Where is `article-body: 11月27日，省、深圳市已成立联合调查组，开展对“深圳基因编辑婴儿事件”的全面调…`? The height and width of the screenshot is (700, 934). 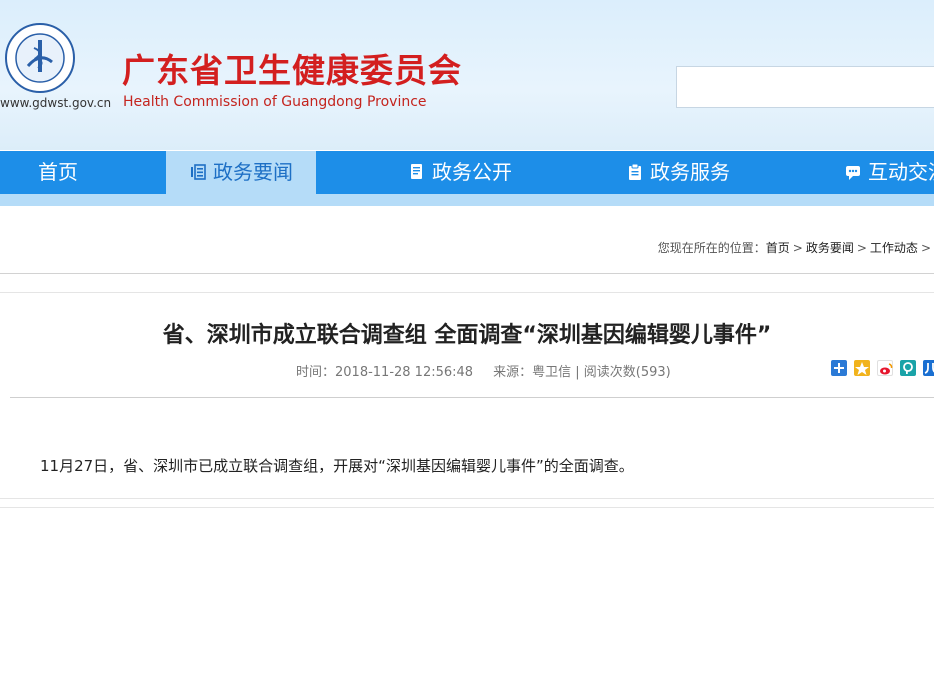 article-body: 11月27日，省、深圳市已成立联合调查组，开展对“深圳基因编辑婴儿事件”的全面调… is located at coordinates (337, 466).